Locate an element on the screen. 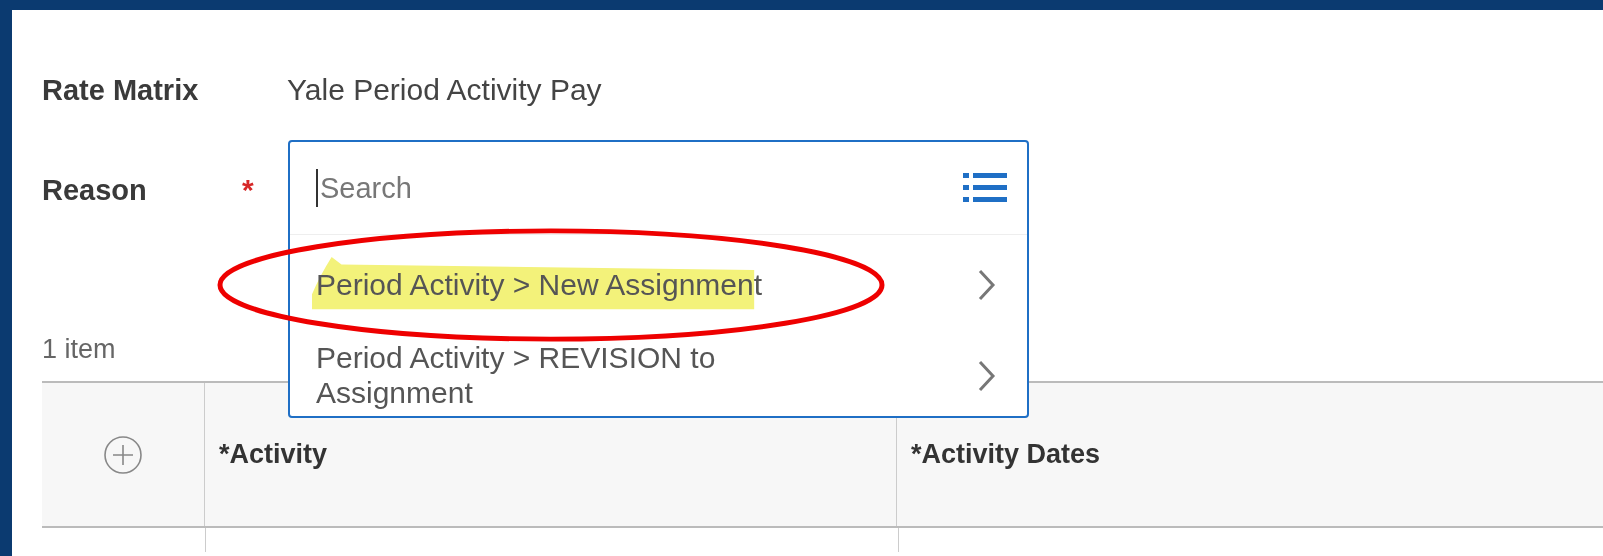 The height and width of the screenshot is (556, 1603). field-value: Yale Period Activity Pay is located at coordinates (444, 90).